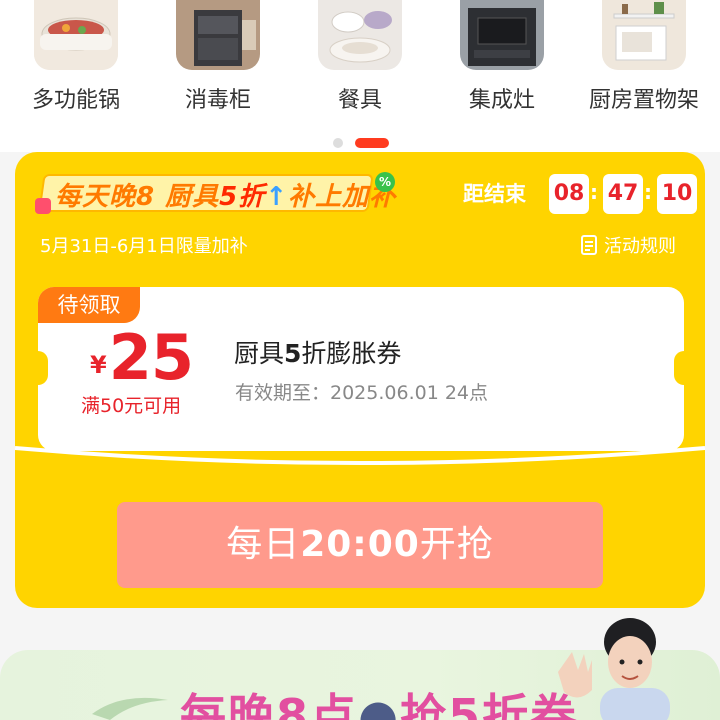 Image resolution: width=720 pixels, height=720 pixels. Describe the element at coordinates (684, 368) in the screenshot. I see `coupon-notch-right` at that location.